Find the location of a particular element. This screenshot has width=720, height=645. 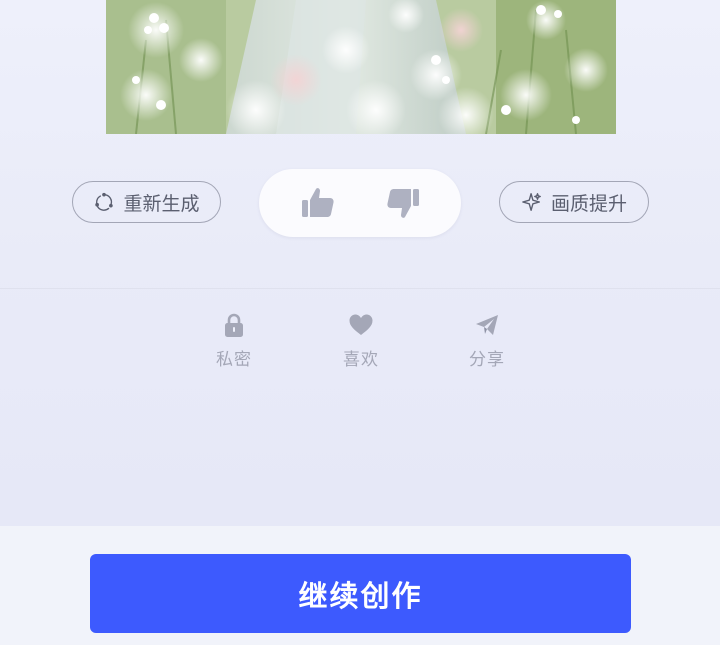

flower-field-image is located at coordinates (361, 67).